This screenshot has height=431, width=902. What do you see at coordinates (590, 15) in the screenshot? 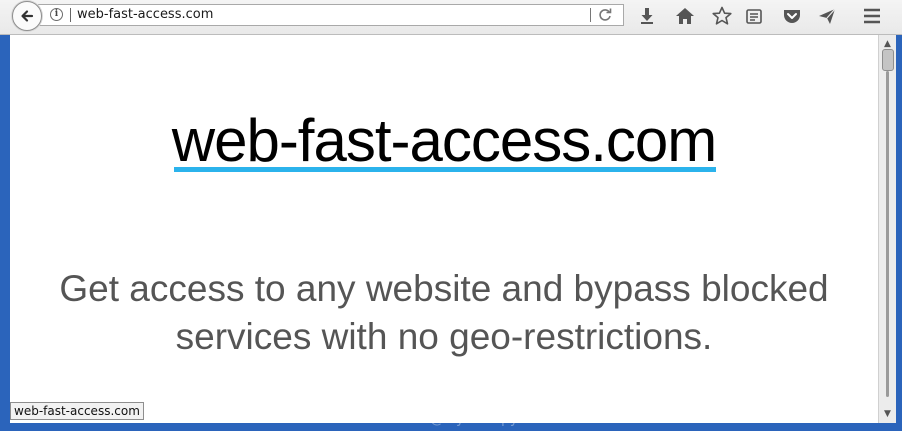
I see `reload-separator` at bounding box center [590, 15].